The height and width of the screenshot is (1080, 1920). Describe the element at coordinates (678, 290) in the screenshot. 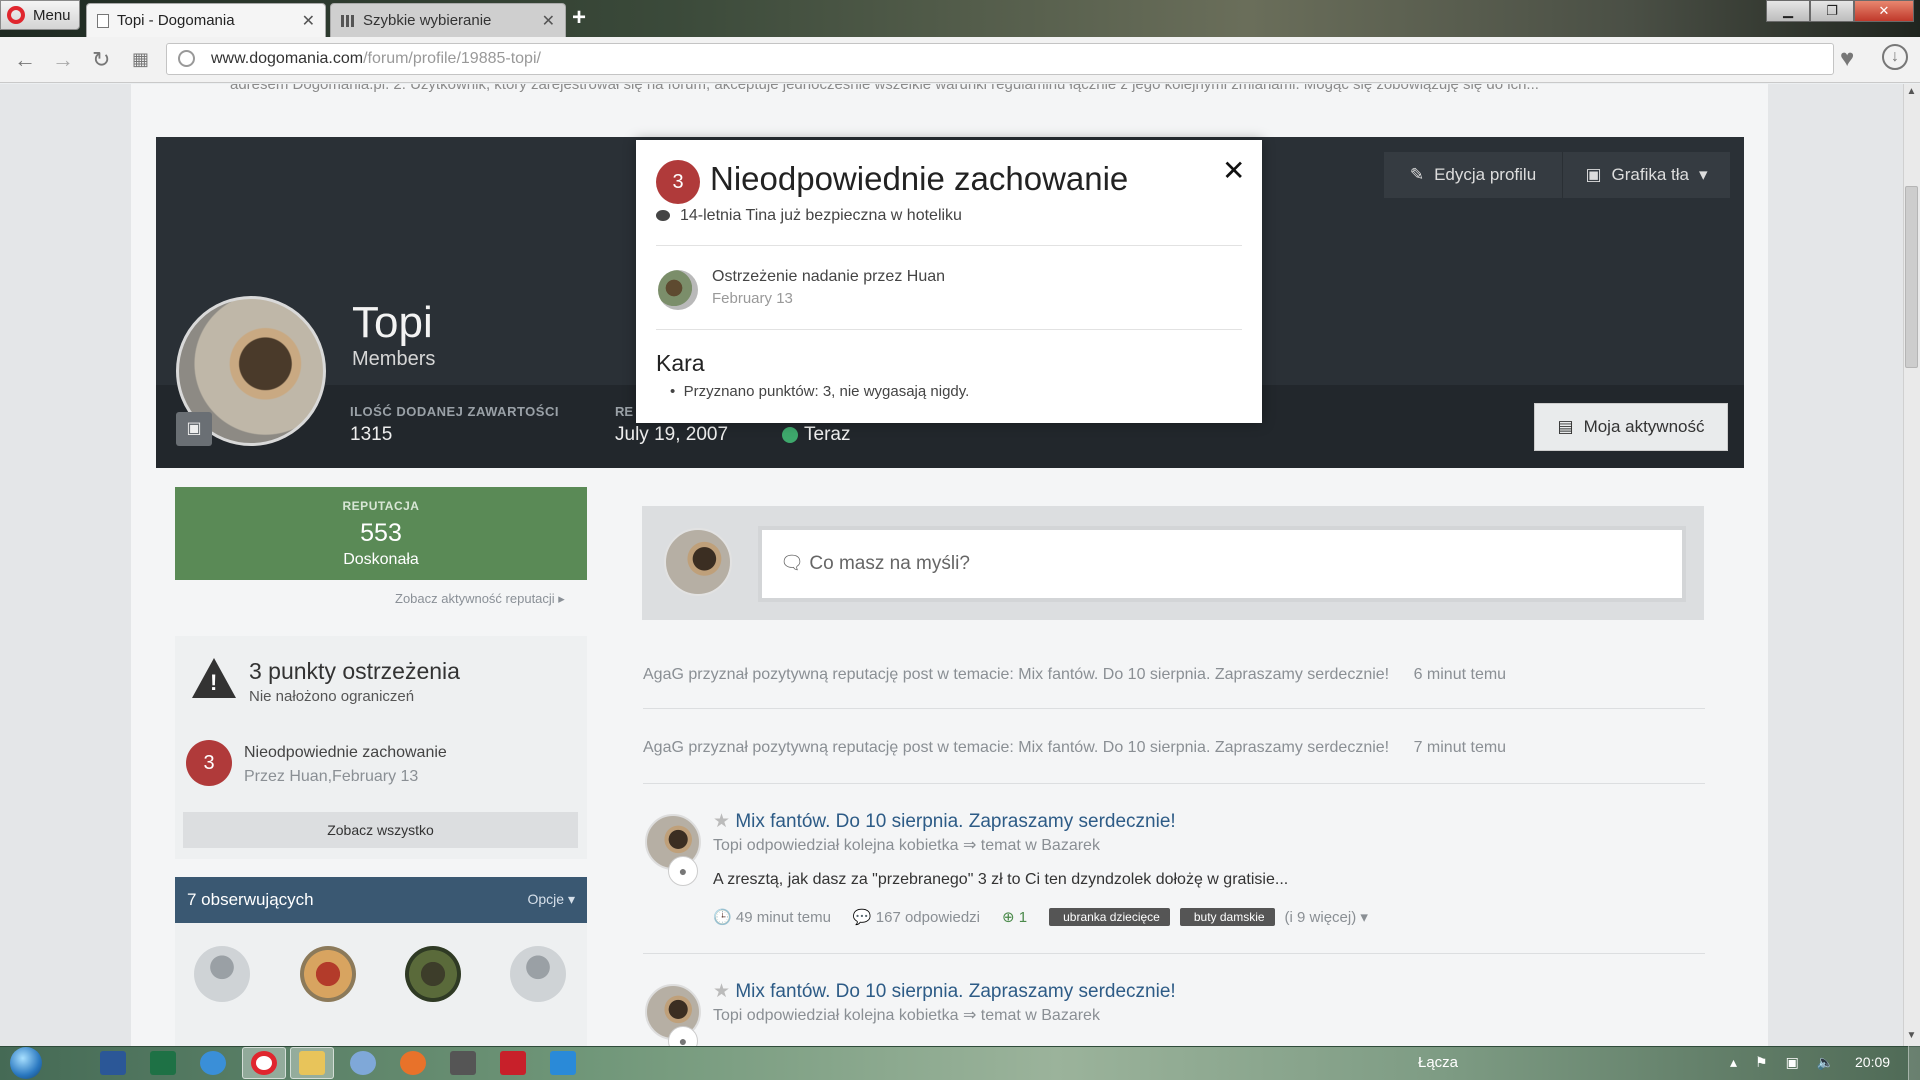

I see `moderator-avatar` at that location.